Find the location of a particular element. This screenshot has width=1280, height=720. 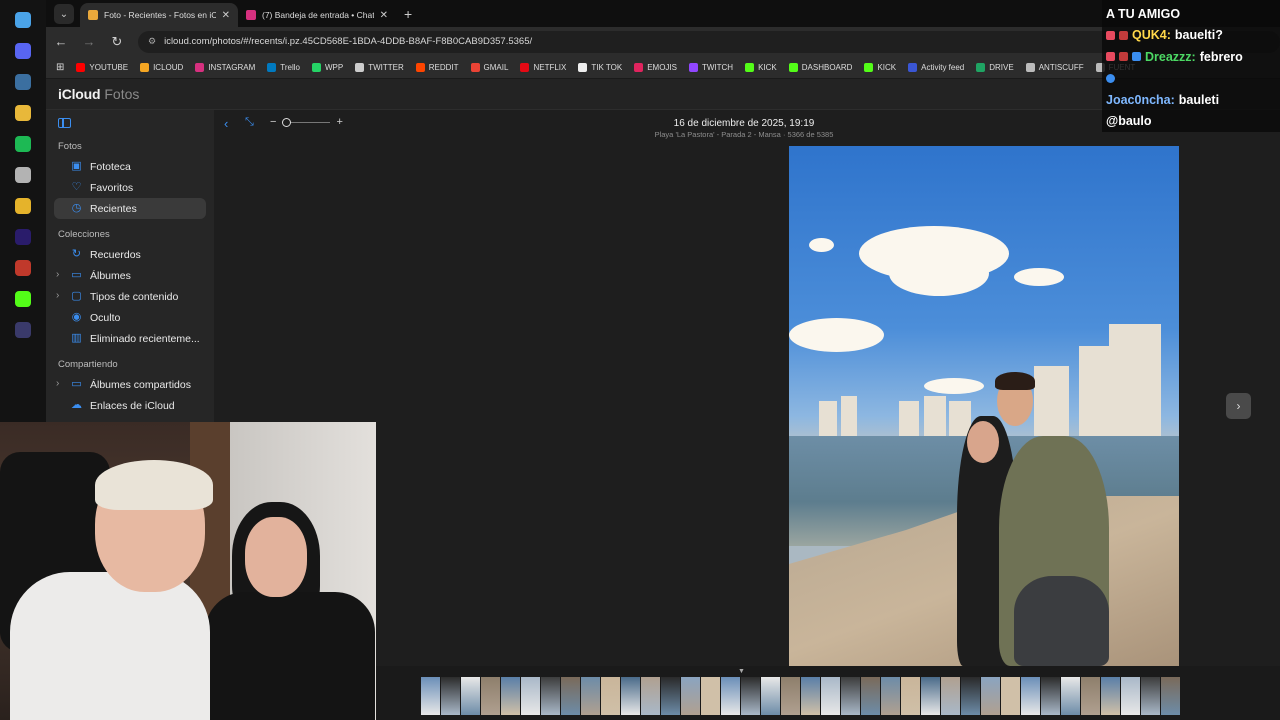

bookmark-item: Trello is located at coordinates (283, 67).